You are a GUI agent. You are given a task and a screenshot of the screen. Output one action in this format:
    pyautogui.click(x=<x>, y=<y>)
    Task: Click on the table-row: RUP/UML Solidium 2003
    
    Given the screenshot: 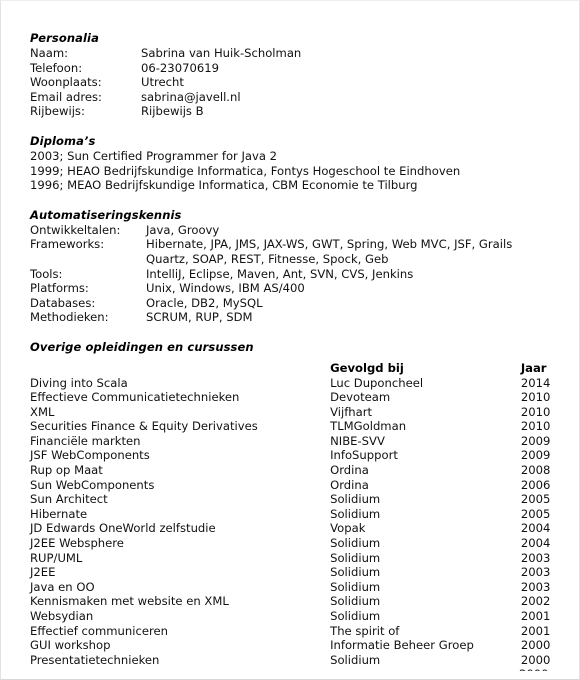 What is the action you would take?
    pyautogui.click(x=298, y=558)
    